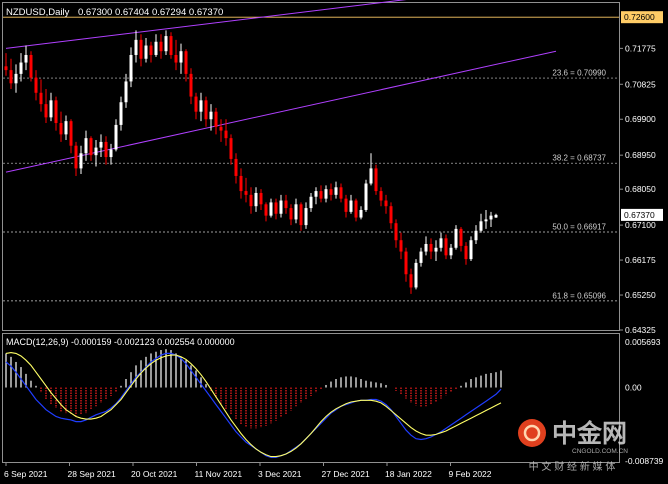  I want to click on price-tick-label: 0.64325, so click(640, 330).